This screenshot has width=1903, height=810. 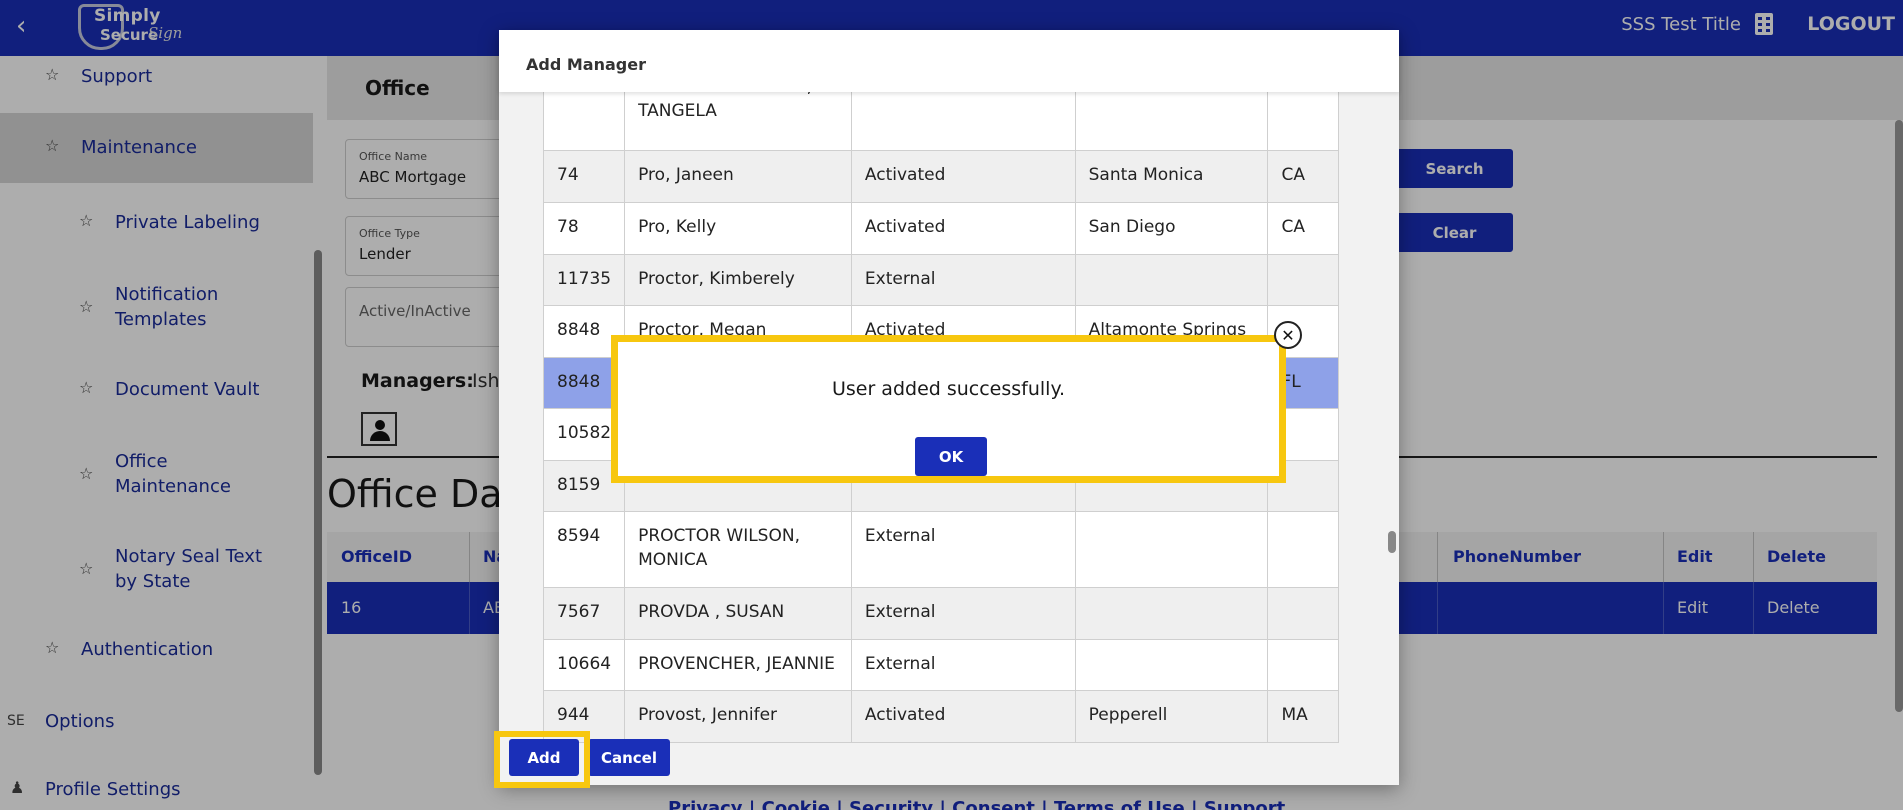 I want to click on cell-state: MA, so click(x=1303, y=716).